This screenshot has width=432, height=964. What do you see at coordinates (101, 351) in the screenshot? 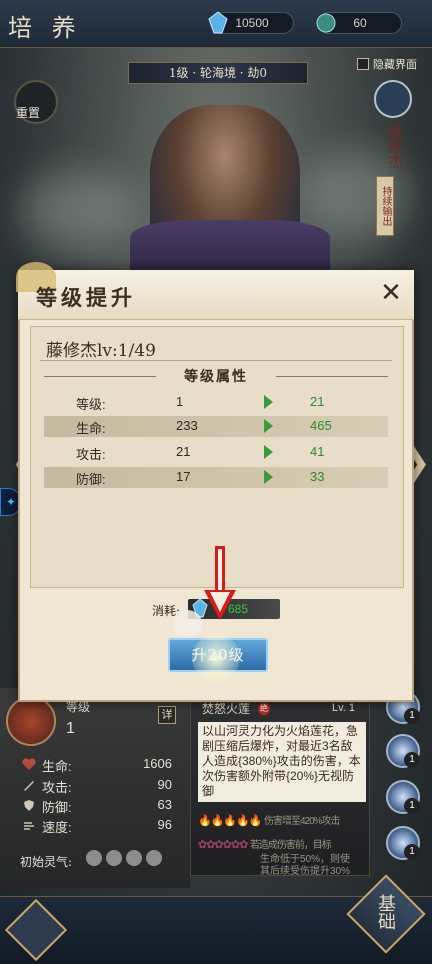
I see `character-level: 藤修杰lv:1/49` at bounding box center [101, 351].